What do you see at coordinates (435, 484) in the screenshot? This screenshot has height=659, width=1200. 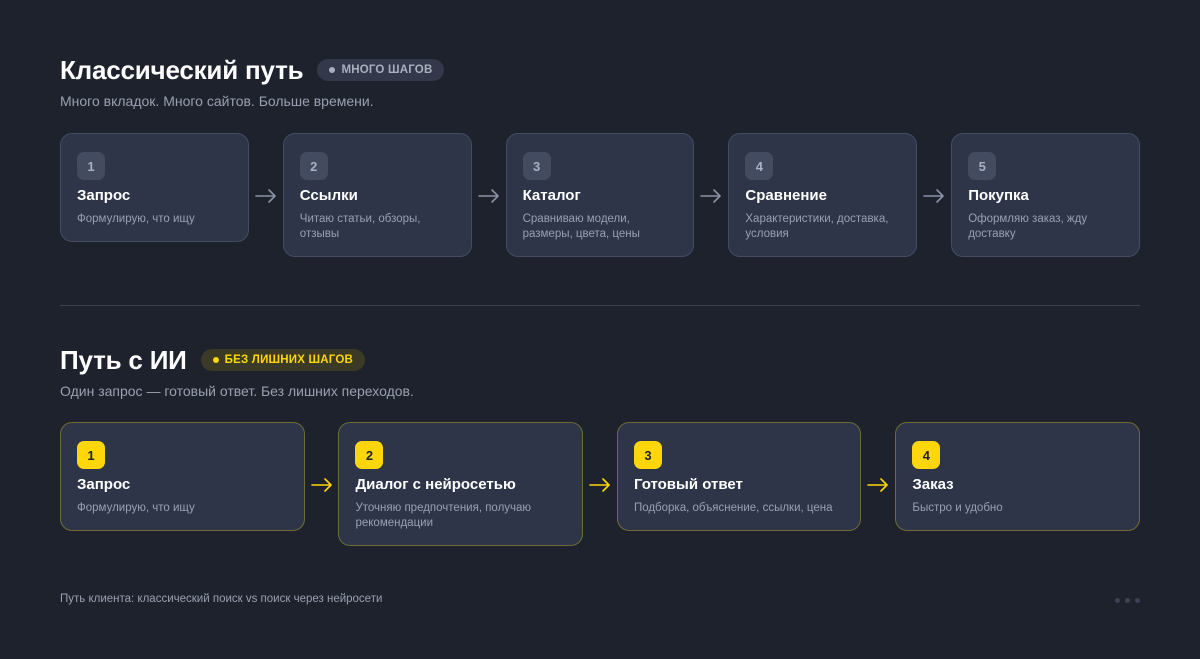 I see `step-title: Диалог с нейросетью` at bounding box center [435, 484].